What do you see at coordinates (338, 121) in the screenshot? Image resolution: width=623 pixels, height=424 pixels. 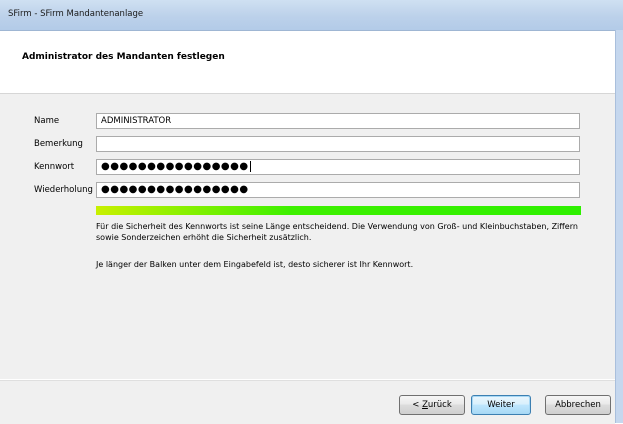 I see `name-input: ADMINISTRATOR` at bounding box center [338, 121].